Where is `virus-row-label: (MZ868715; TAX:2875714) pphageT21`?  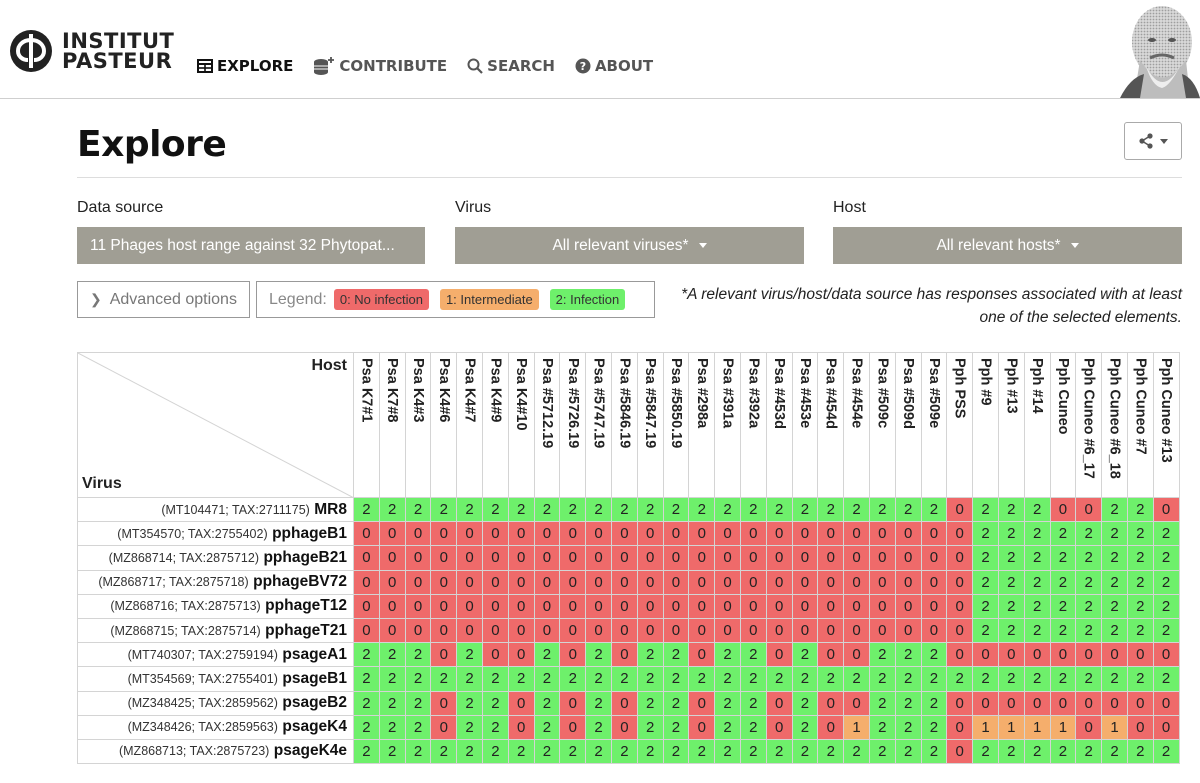 virus-row-label: (MZ868715; TAX:2875714) pphageT21 is located at coordinates (215, 630).